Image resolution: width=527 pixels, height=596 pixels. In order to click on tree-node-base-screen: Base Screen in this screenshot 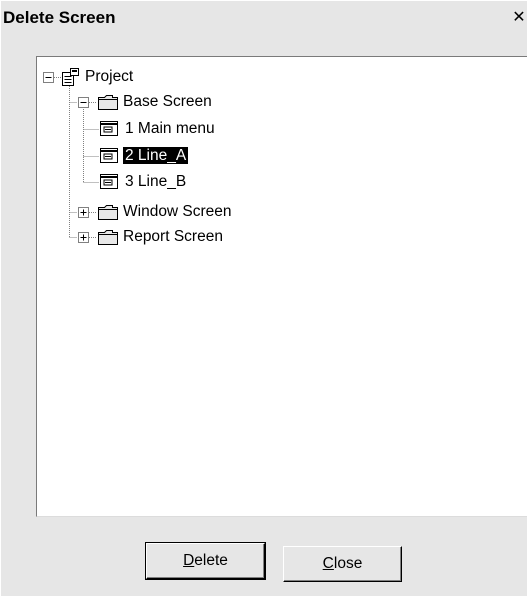, I will do `click(167, 102)`.